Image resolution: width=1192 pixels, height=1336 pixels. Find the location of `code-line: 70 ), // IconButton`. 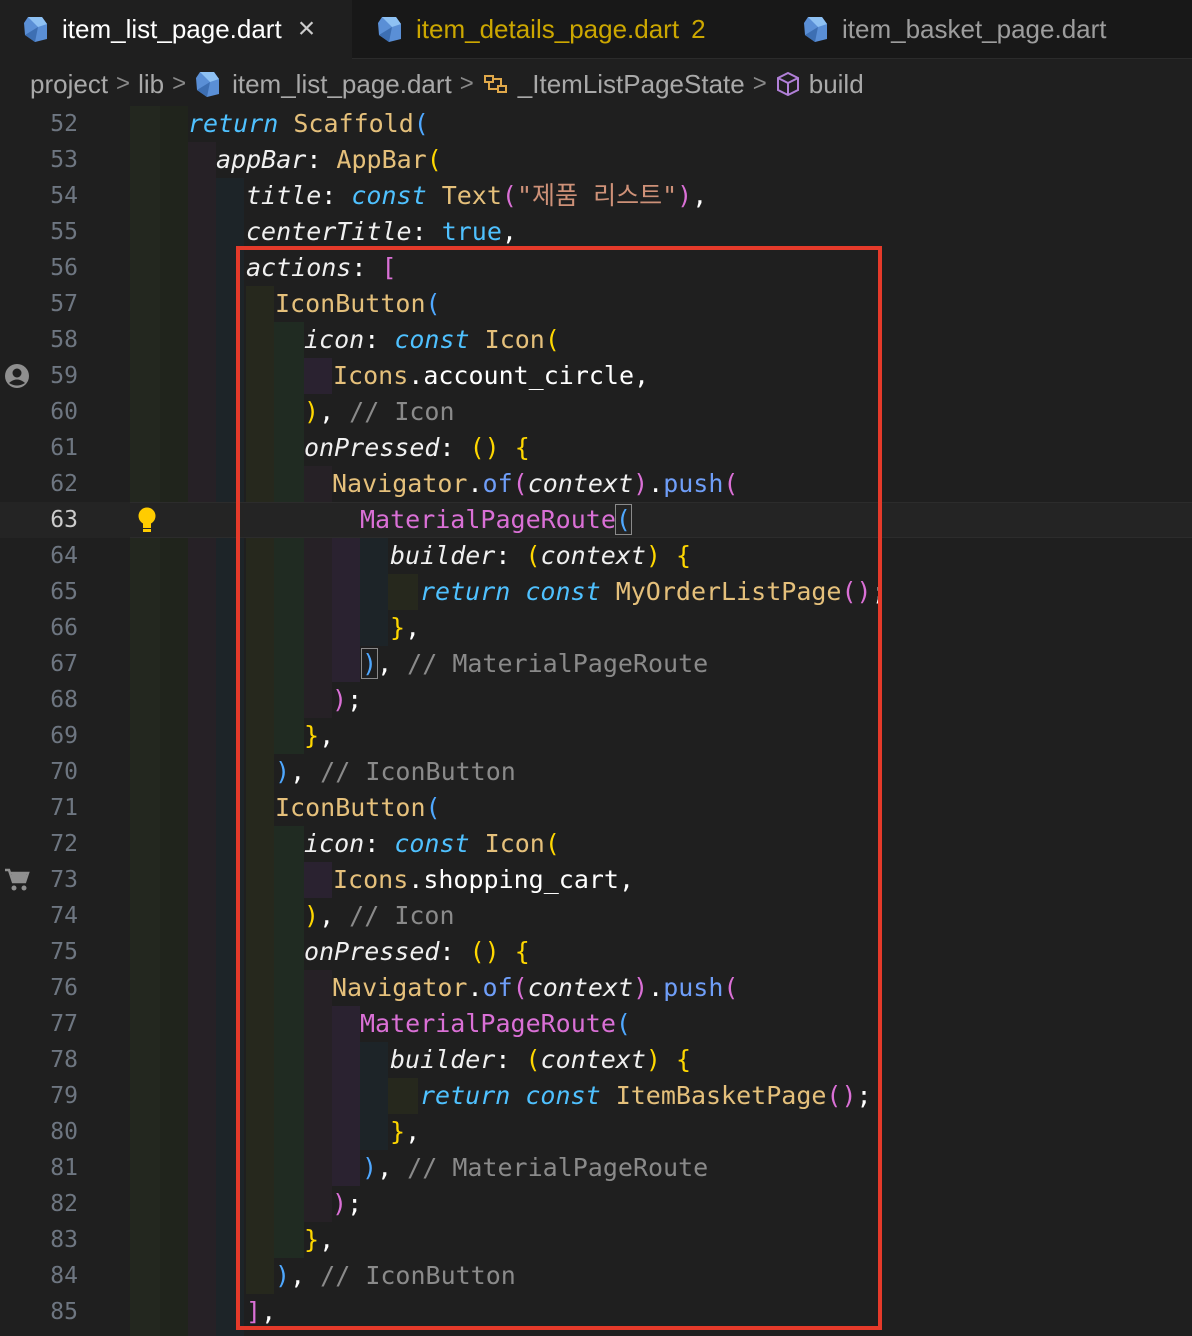

code-line: 70 ), // IconButton is located at coordinates (596, 772).